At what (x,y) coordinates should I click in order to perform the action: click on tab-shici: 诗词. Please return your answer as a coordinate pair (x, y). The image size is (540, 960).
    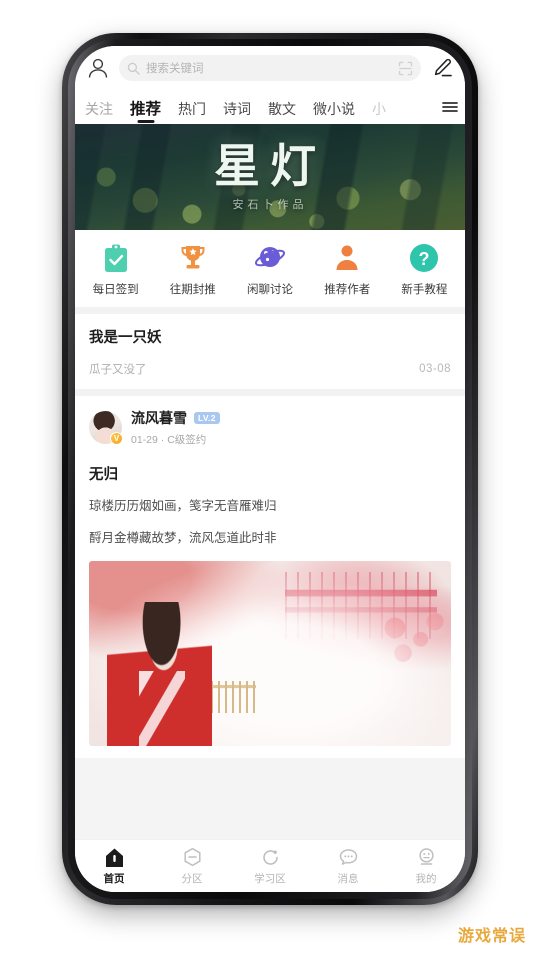
    Looking at the image, I should click on (237, 107).